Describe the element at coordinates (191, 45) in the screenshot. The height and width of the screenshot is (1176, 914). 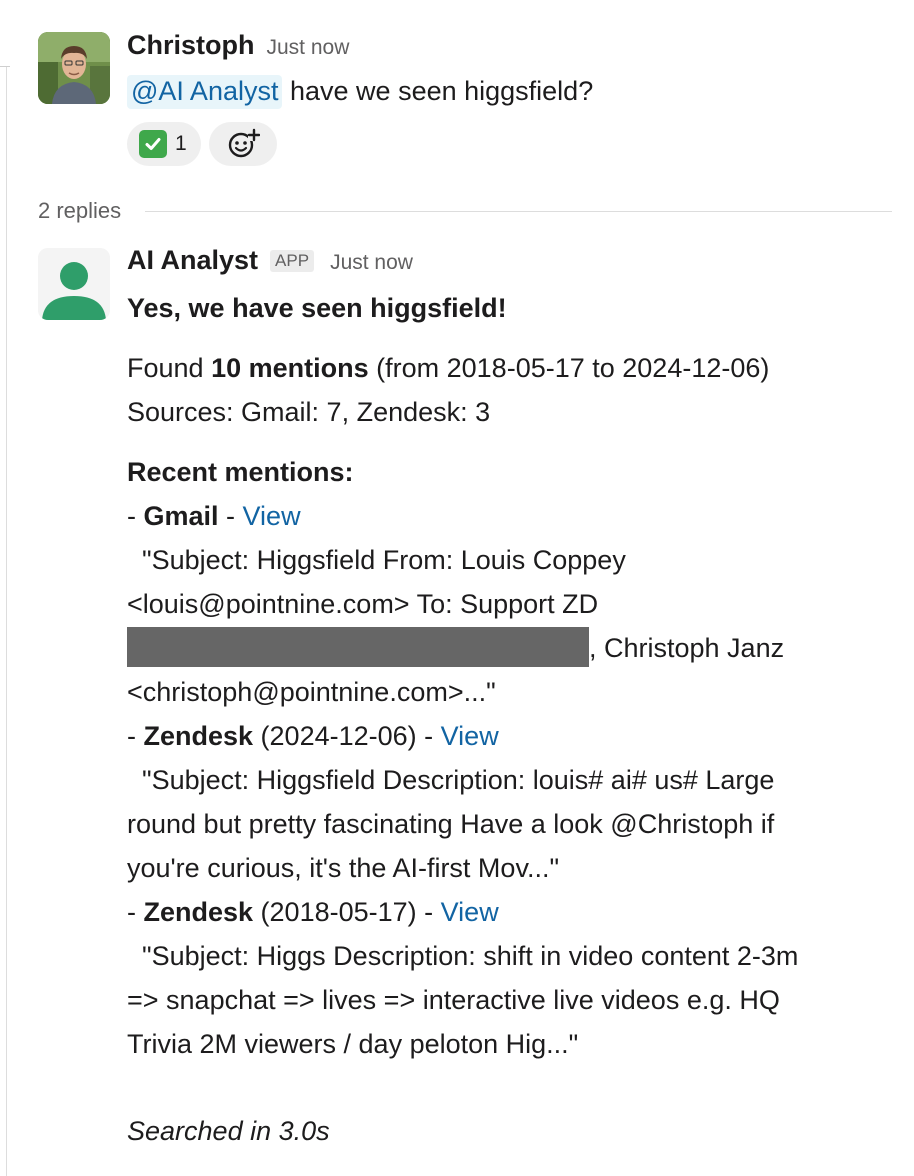
I see `sender-name: Christoph` at that location.